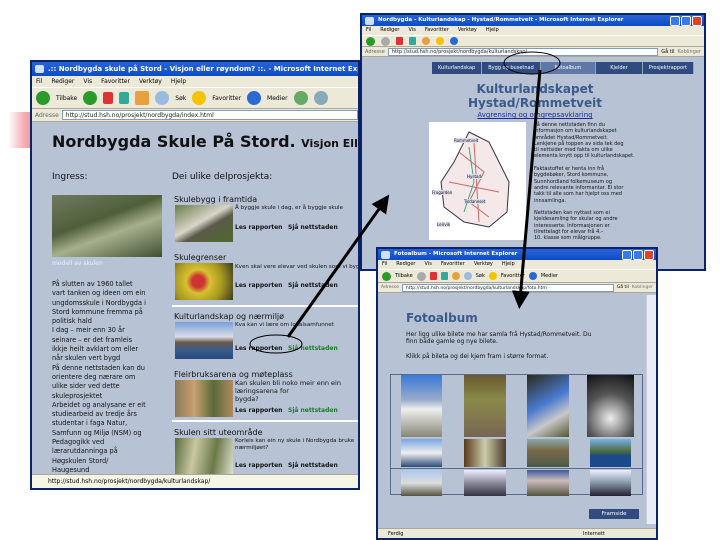  I want to click on highlight-ellipse-link, so click(276, 344).